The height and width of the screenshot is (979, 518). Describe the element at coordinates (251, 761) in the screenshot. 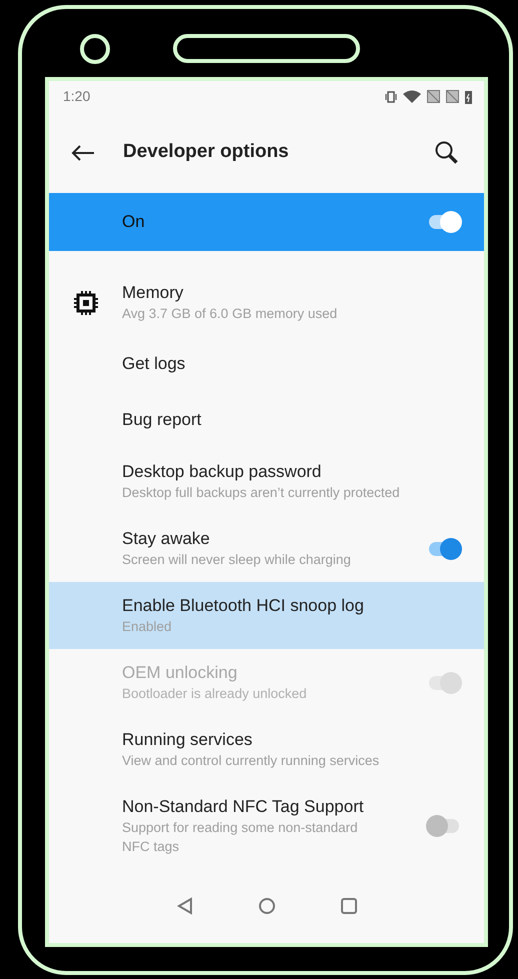

I see `item-summary: View and control currently running services` at that location.